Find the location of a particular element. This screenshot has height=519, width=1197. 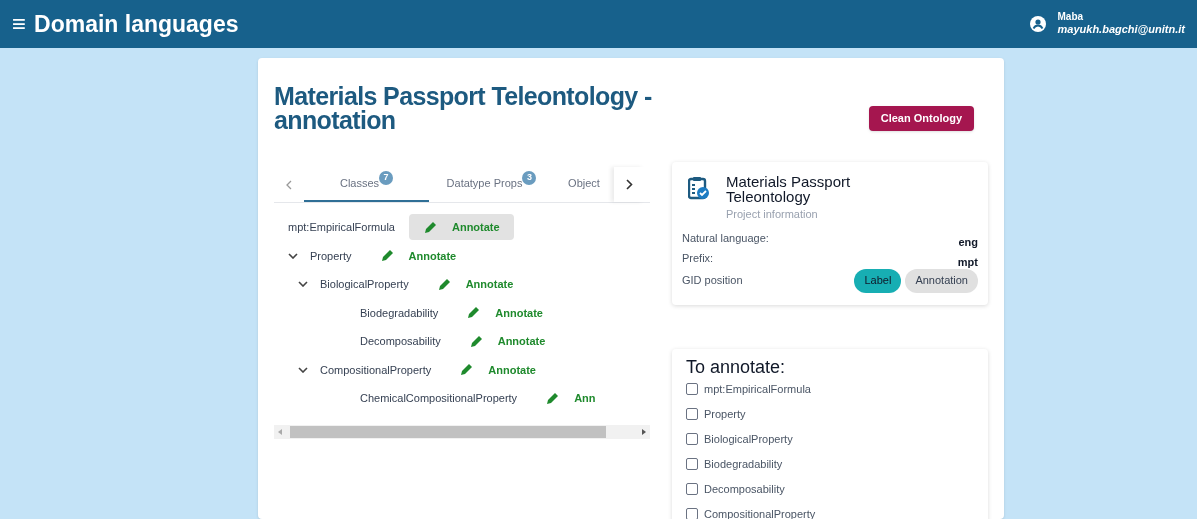

clipboard-check-icon is located at coordinates (699, 188).